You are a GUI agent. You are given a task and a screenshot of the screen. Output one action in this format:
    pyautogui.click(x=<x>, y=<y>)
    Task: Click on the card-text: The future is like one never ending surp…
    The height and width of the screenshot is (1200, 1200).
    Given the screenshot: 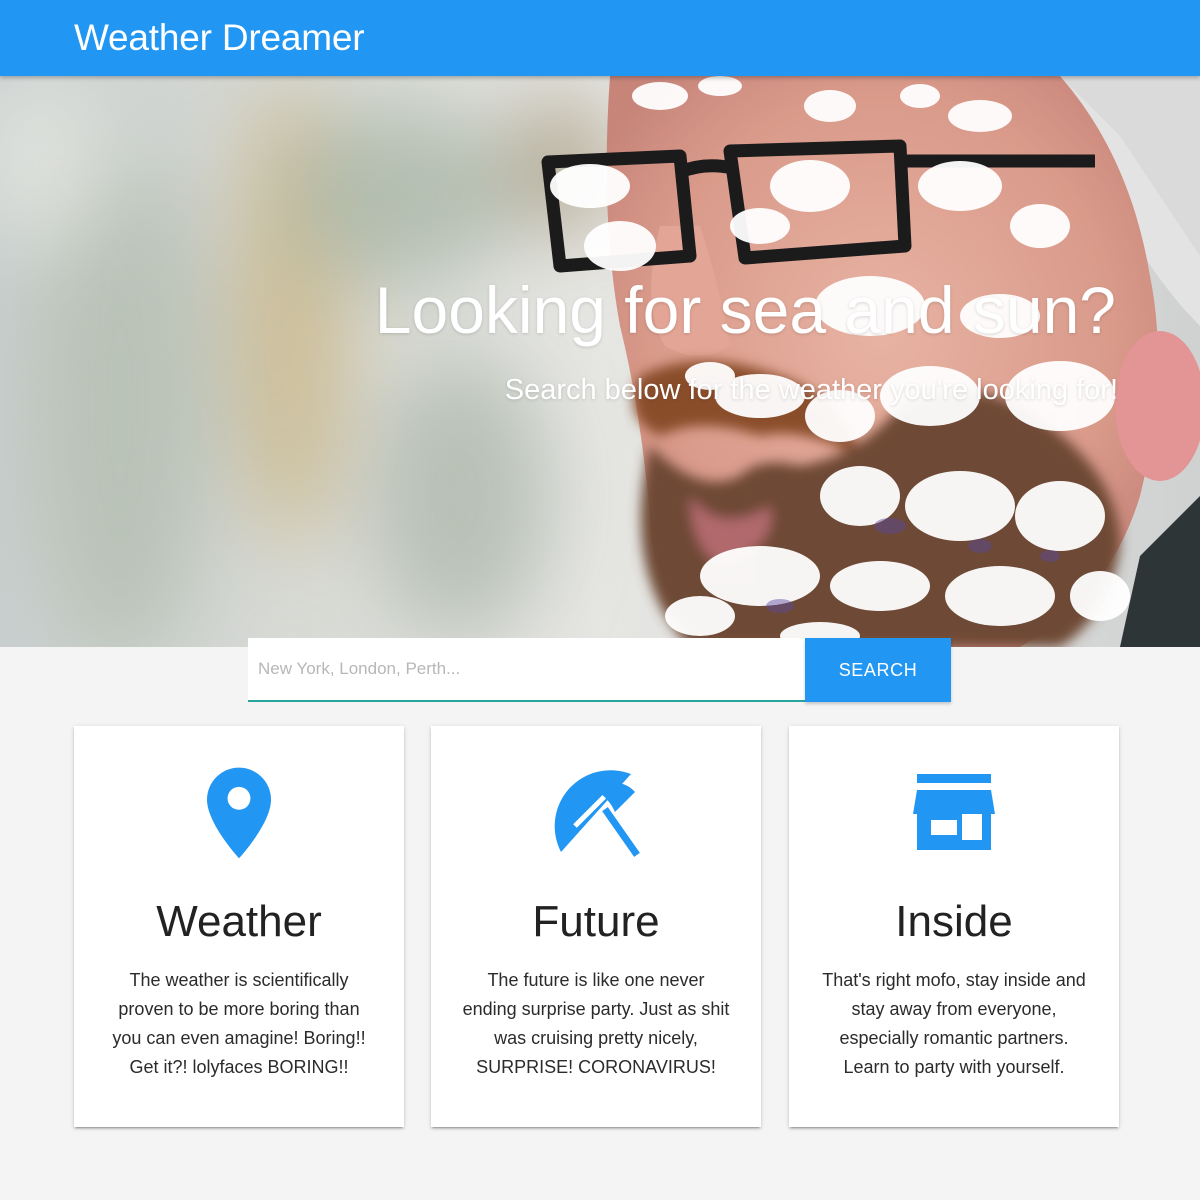 What is the action you would take?
    pyautogui.click(x=596, y=1023)
    